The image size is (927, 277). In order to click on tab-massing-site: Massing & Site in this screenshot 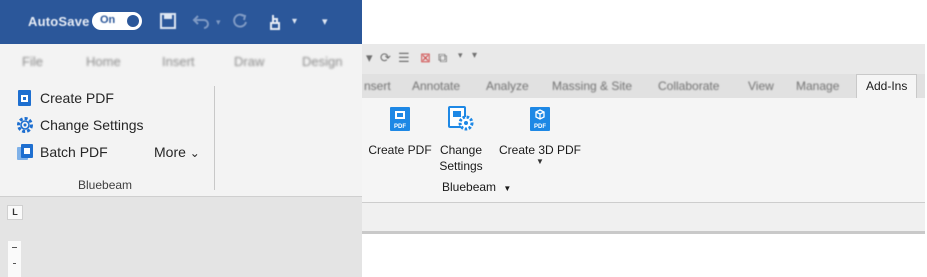, I will do `click(592, 86)`.